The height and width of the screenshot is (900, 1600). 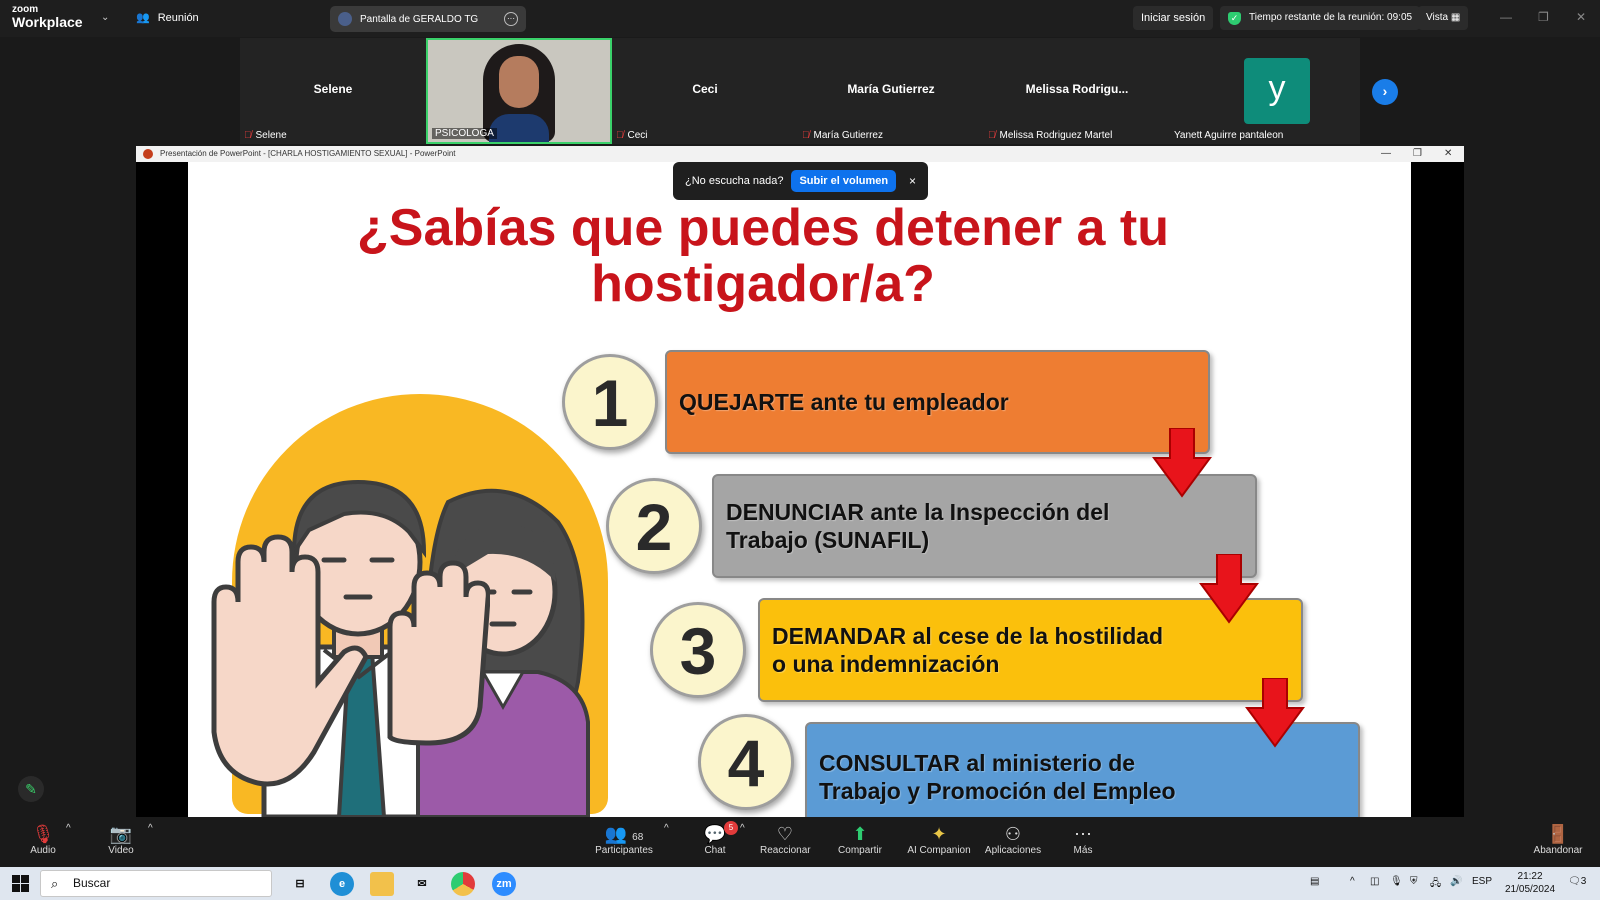 What do you see at coordinates (654, 526) in the screenshot?
I see `step-number-2: 2` at bounding box center [654, 526].